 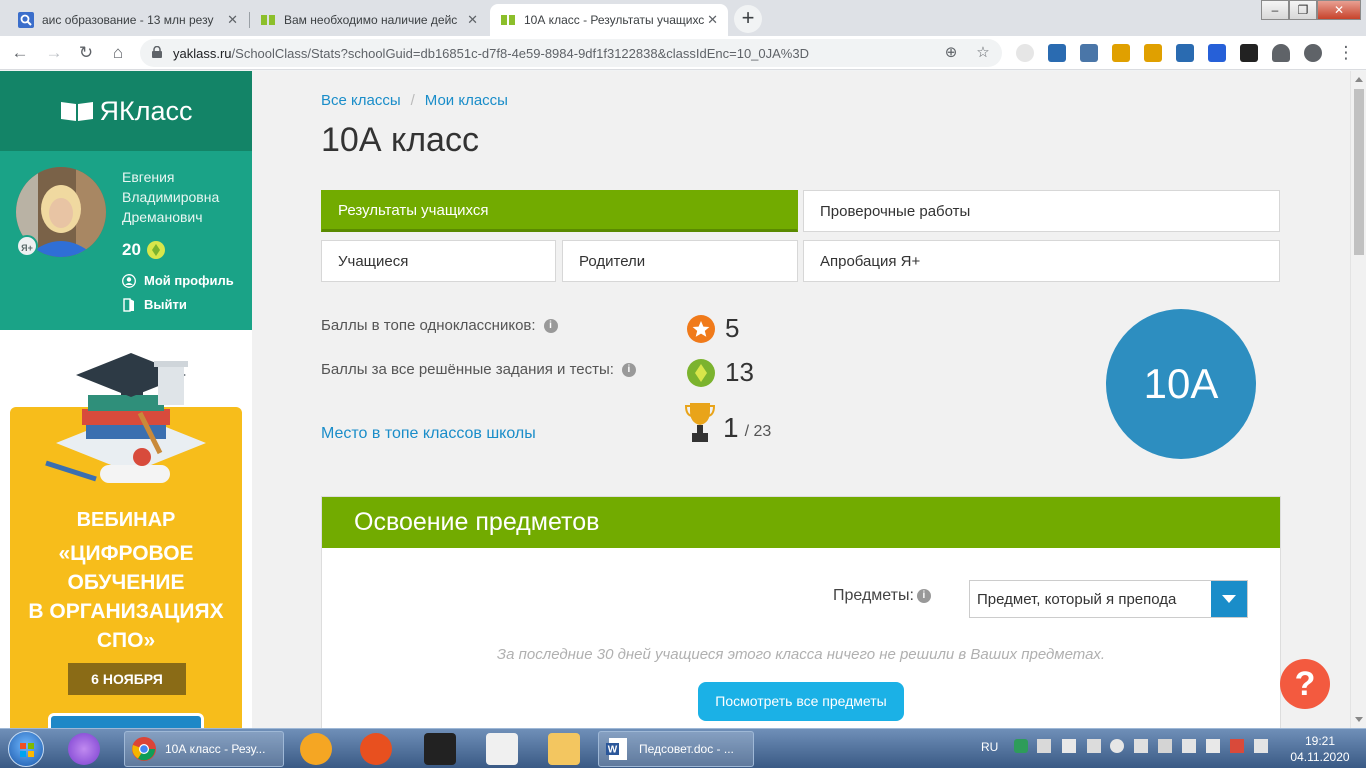 What do you see at coordinates (1229, 599) in the screenshot?
I see `chevron-down-icon` at bounding box center [1229, 599].